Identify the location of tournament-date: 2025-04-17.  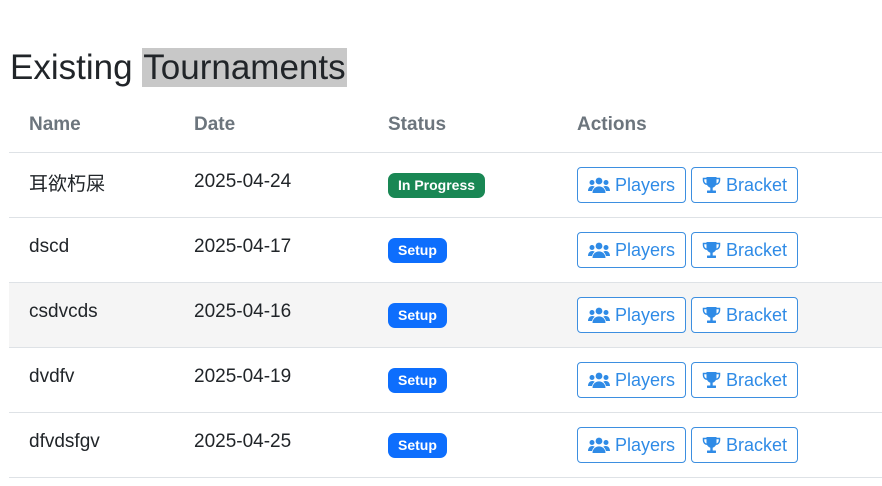
(271, 250).